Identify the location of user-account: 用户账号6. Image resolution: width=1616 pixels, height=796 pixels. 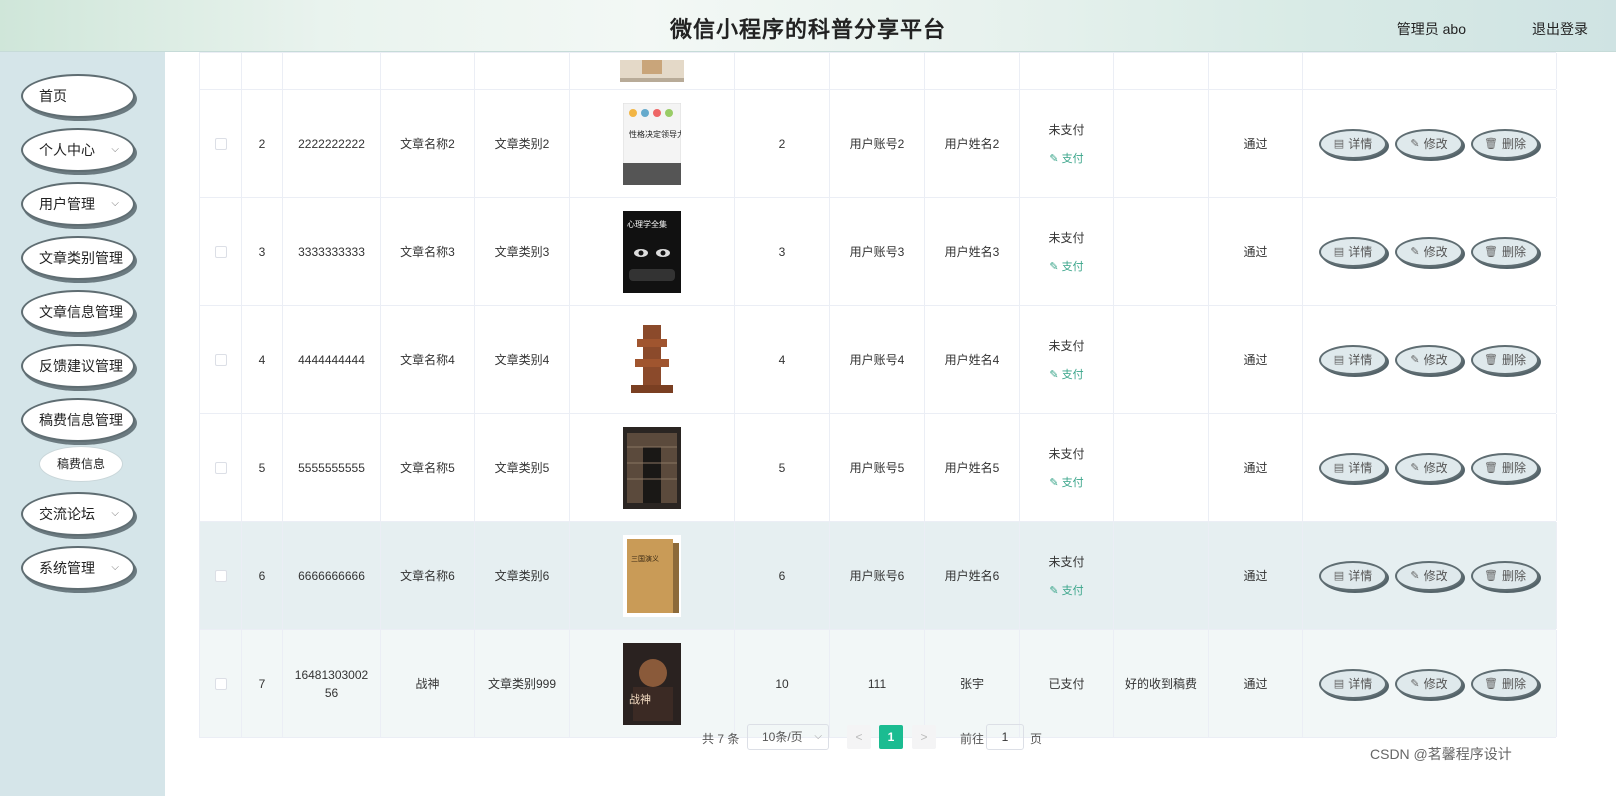
(877, 576).